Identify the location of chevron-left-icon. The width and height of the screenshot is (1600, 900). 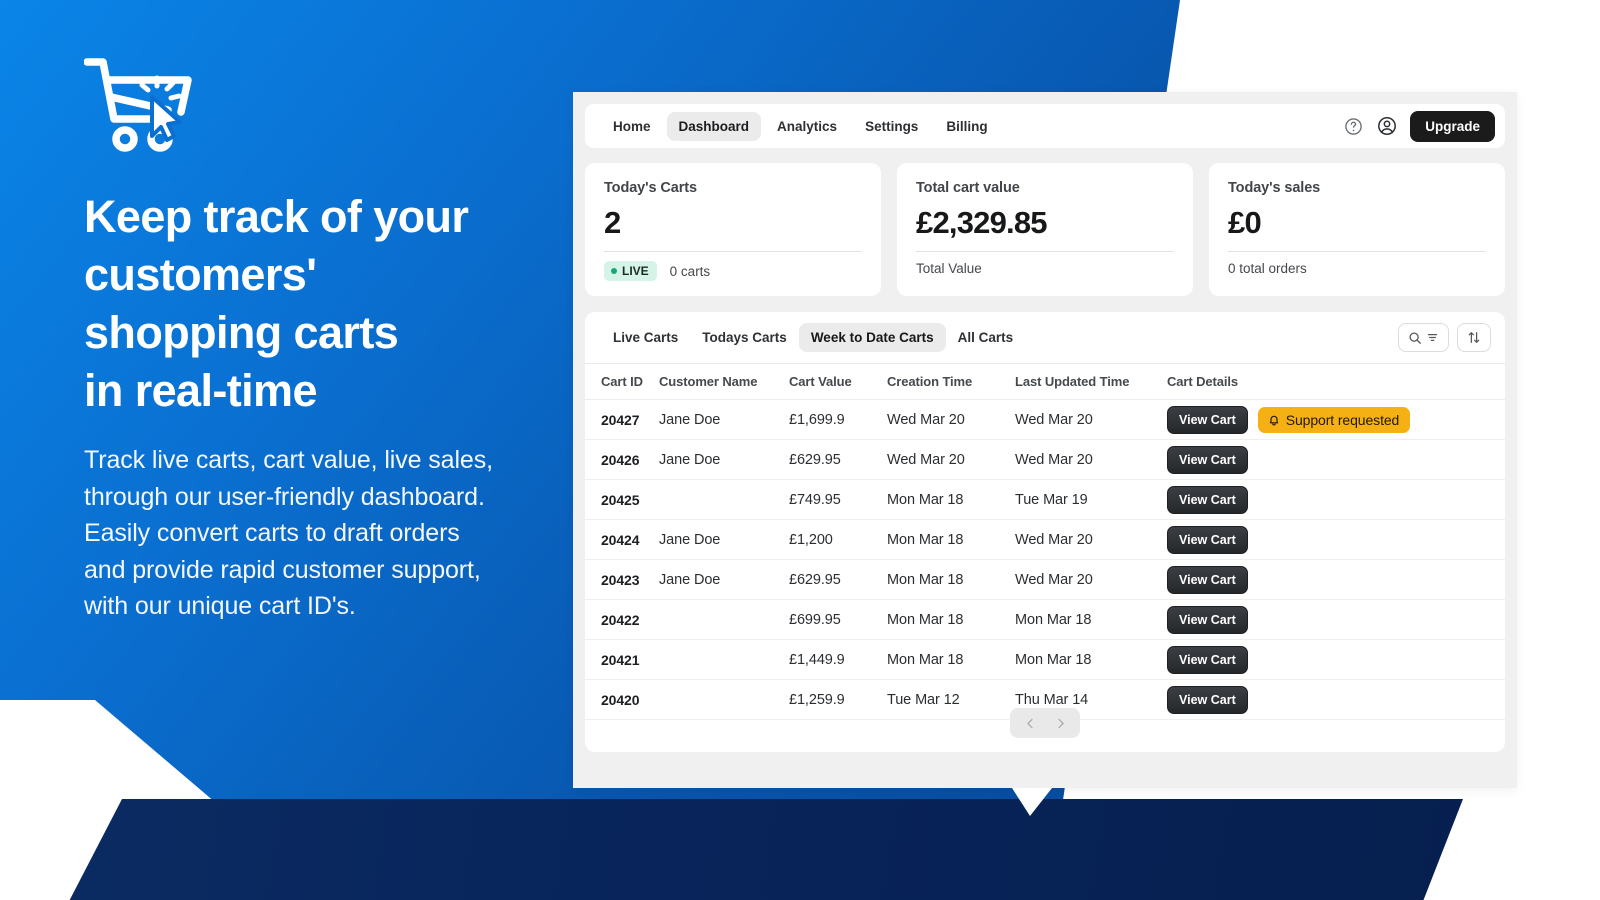
(1029, 723).